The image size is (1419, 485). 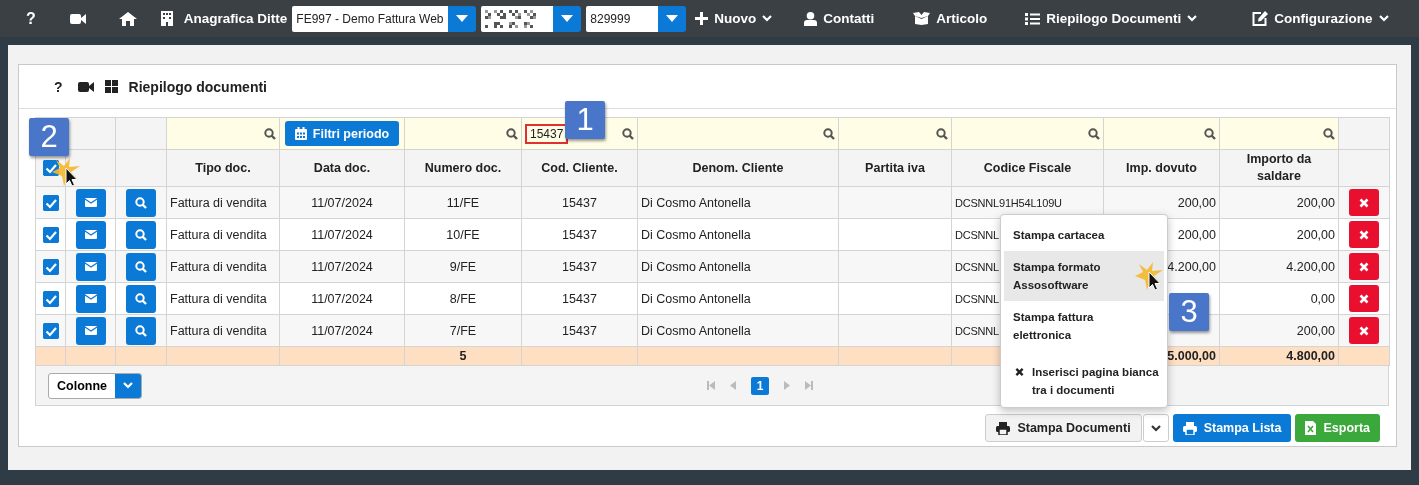 I want to click on home-icon, so click(x=127, y=18).